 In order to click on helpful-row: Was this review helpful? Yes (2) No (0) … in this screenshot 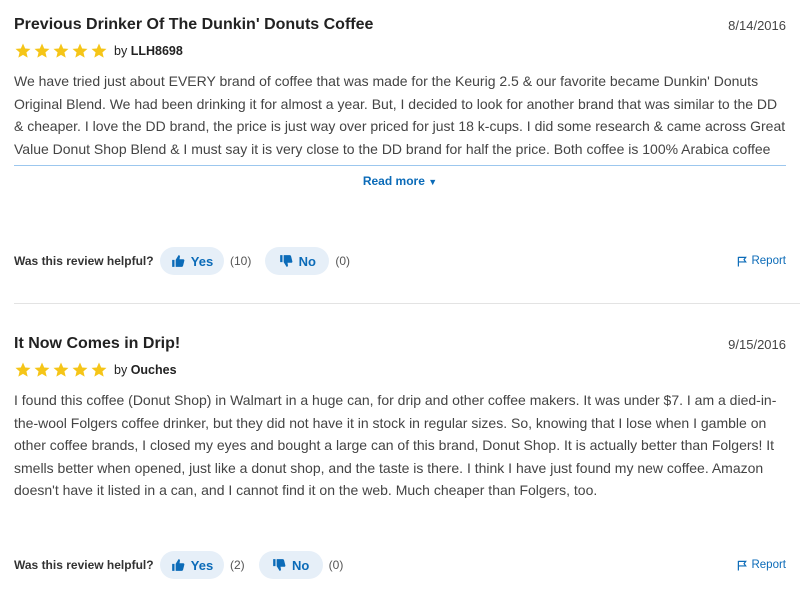, I will do `click(400, 565)`.